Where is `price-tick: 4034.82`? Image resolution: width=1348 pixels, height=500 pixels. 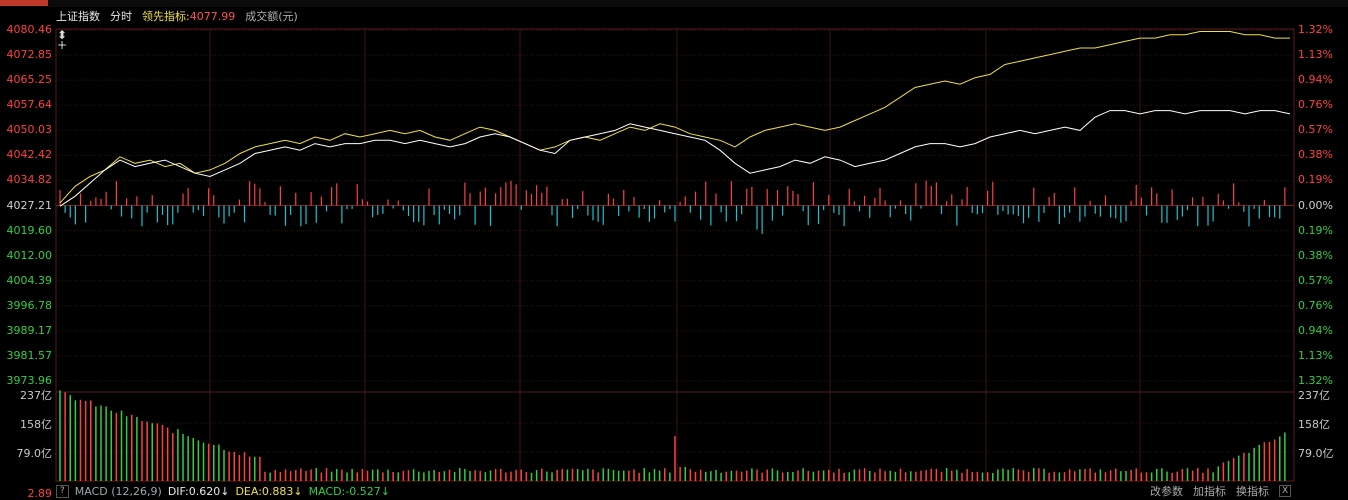 price-tick: 4034.82 is located at coordinates (29, 180).